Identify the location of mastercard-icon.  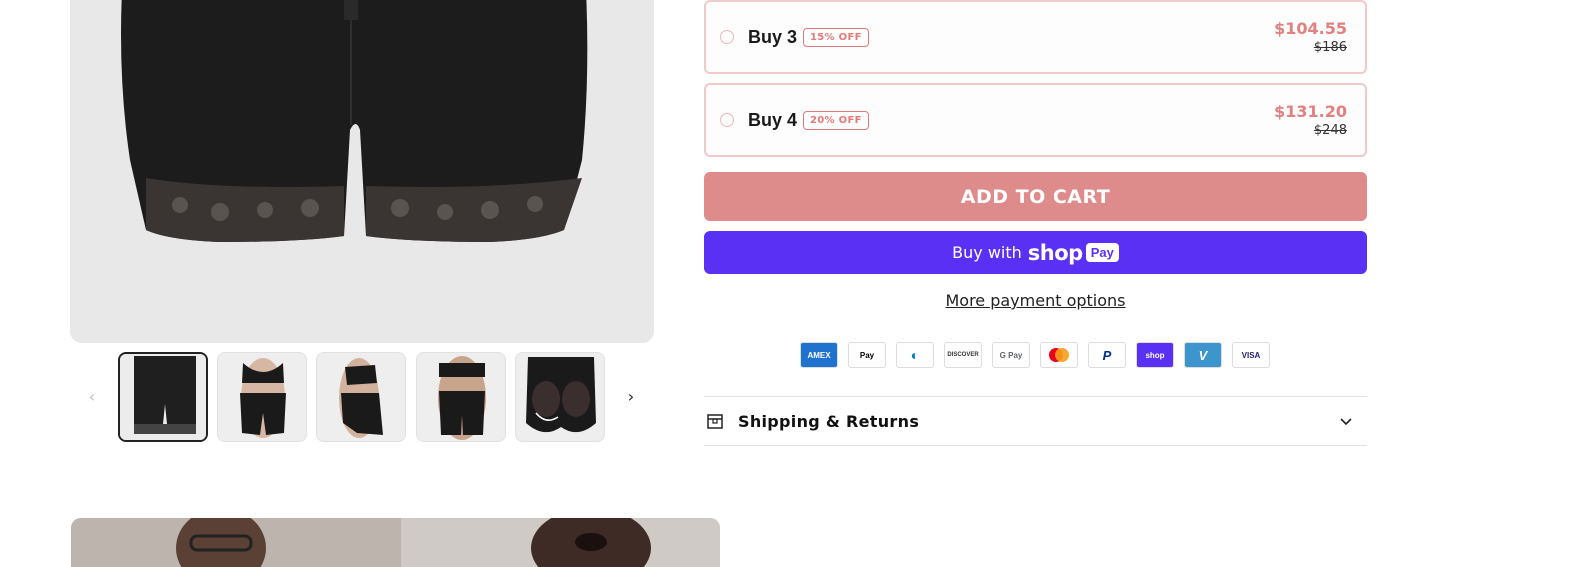
(1059, 355).